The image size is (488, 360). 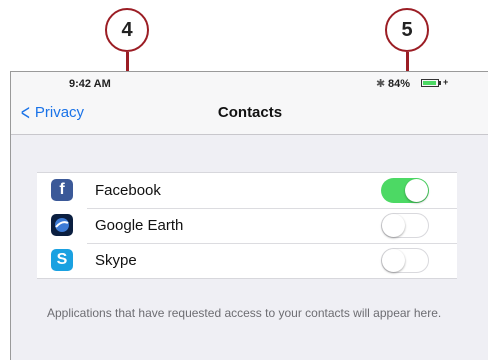 I want to click on status-time: 9:42 AM, so click(x=90, y=84).